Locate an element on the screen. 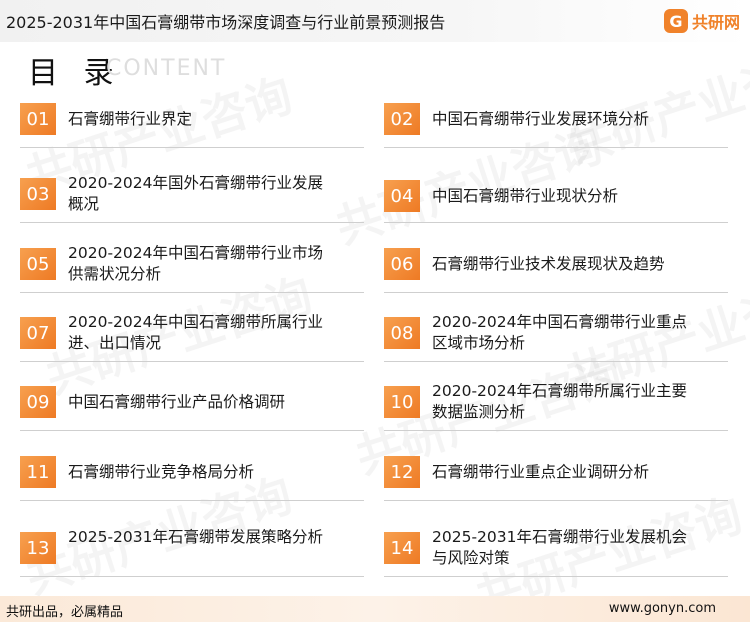  report-title: 2025-2031年中国石膏绷带市场深度调查与行业前景预测报告 is located at coordinates (226, 22).